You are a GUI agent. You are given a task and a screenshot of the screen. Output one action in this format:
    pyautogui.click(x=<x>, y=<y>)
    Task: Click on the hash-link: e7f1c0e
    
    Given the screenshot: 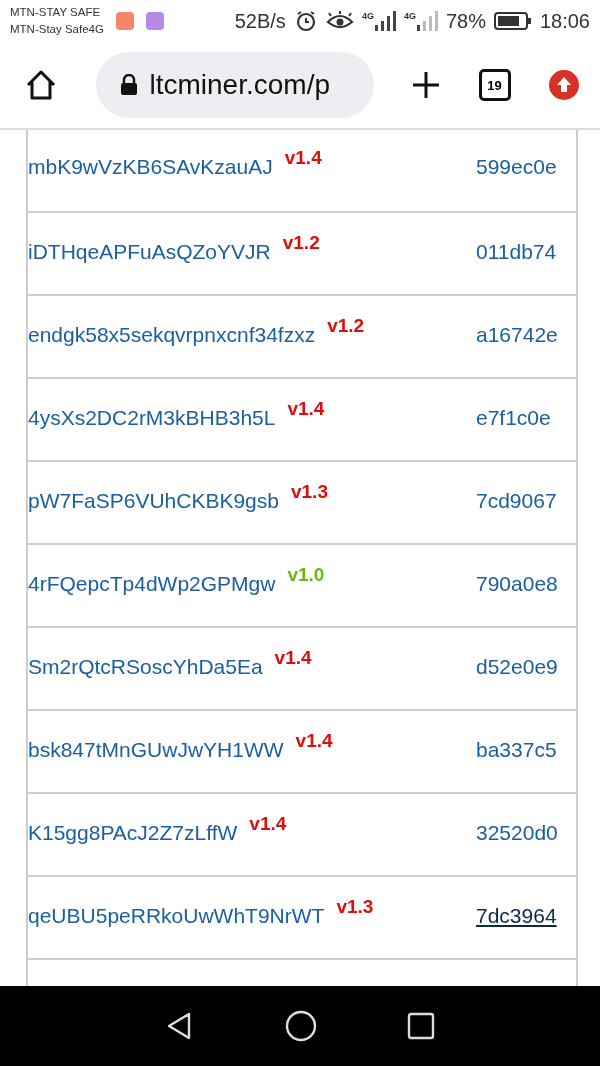 What is the action you would take?
    pyautogui.click(x=513, y=417)
    